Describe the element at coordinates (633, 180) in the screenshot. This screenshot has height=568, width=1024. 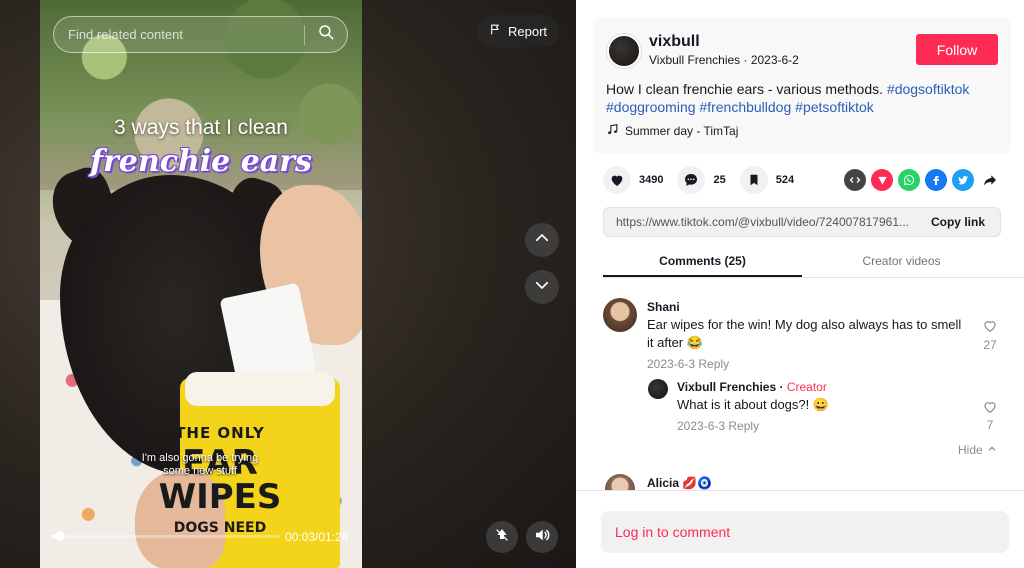
I see `like-button: 3490` at that location.